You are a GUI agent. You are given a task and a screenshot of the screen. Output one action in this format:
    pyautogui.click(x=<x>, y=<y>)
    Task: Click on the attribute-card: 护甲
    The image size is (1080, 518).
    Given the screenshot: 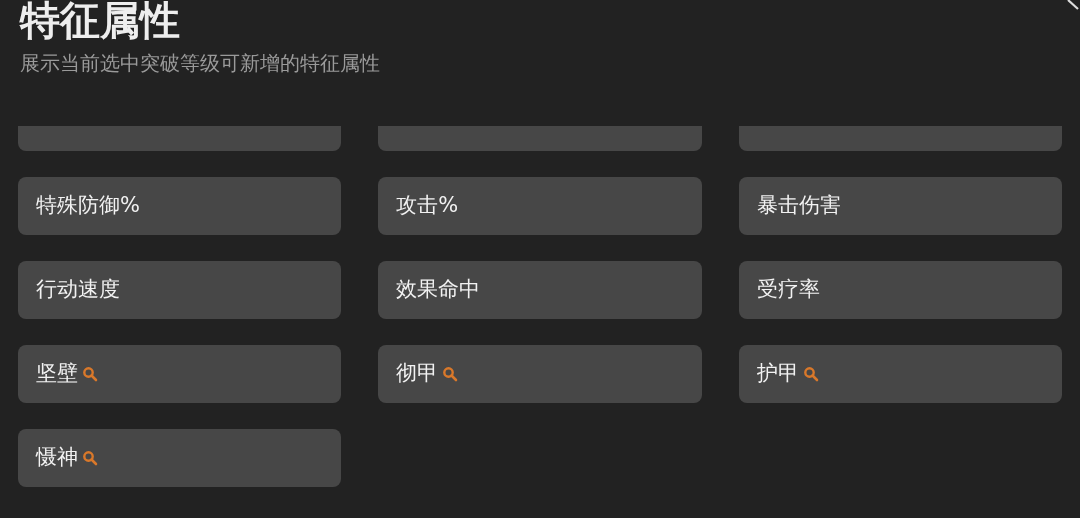 What is the action you would take?
    pyautogui.click(x=900, y=374)
    